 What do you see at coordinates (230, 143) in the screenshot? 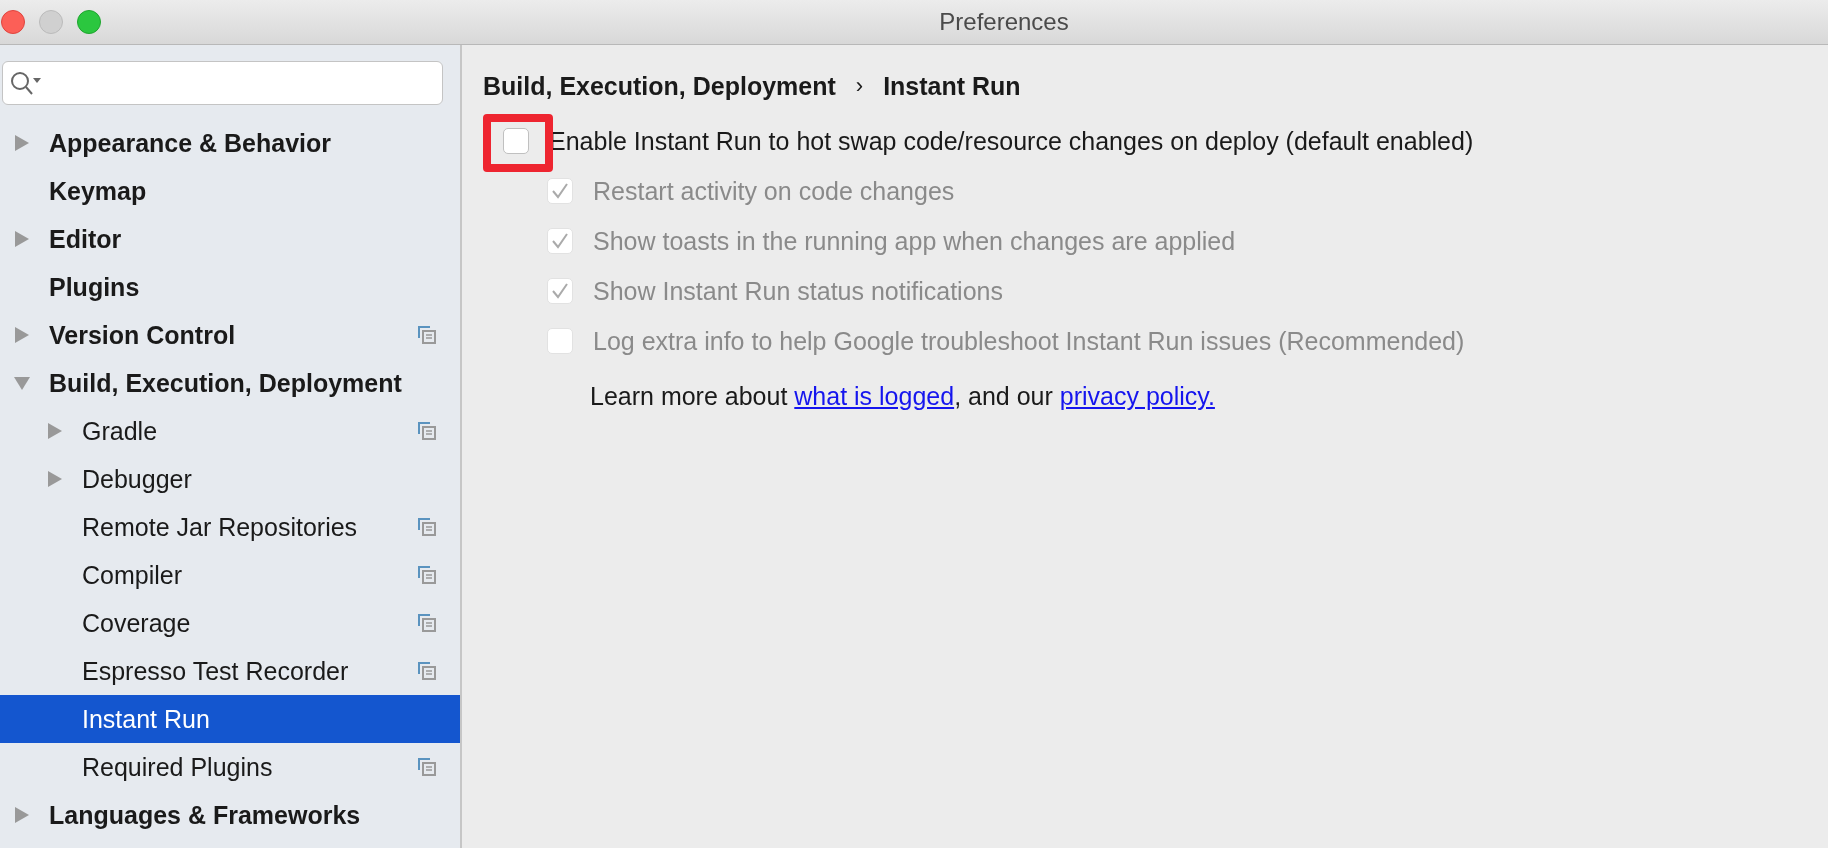
I see `sidebar-item: Appearance & Behavior` at bounding box center [230, 143].